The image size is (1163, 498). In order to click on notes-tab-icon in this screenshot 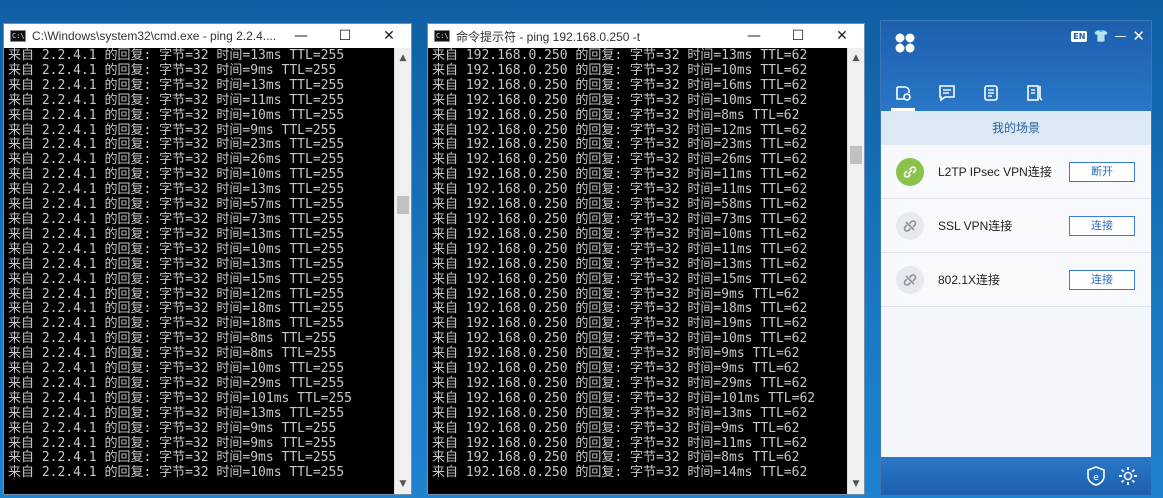, I will do `click(1035, 93)`.